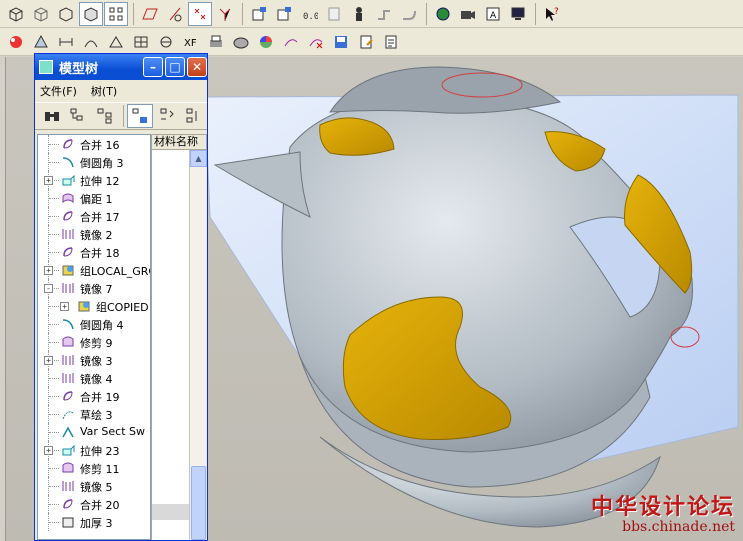 This screenshot has width=743, height=541. What do you see at coordinates (94, 306) in the screenshot?
I see `tree-item: + 组COPIED` at bounding box center [94, 306].